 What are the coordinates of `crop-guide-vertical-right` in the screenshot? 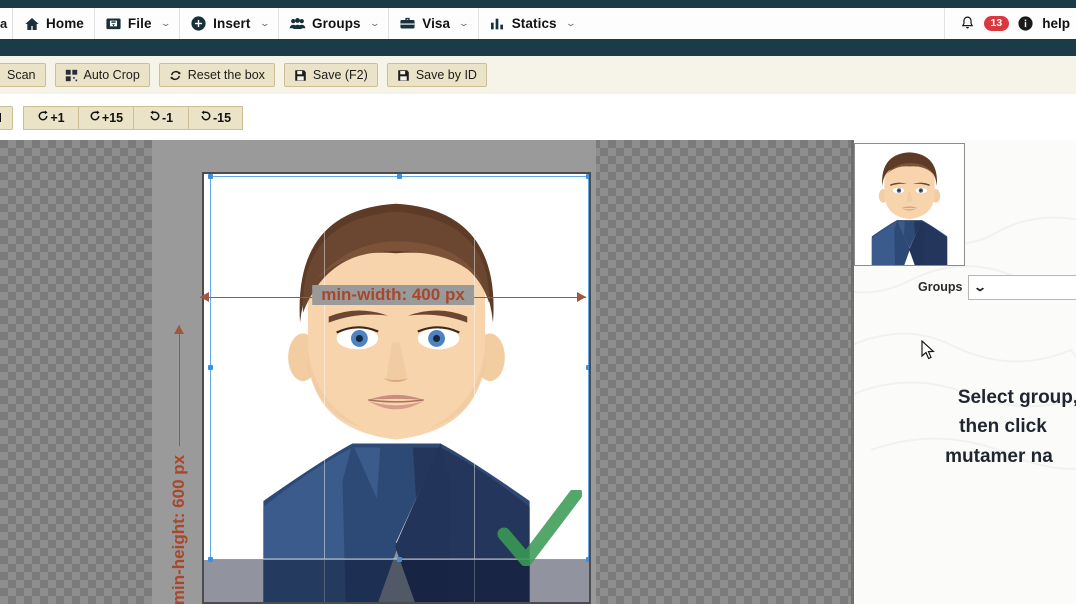 It's located at (474, 388).